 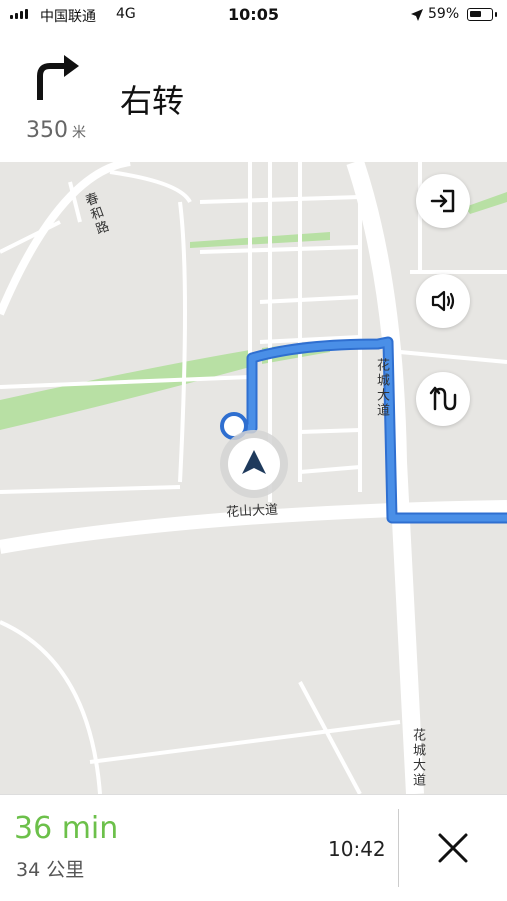 I want to click on battery-percentage: 59%, so click(x=444, y=14).